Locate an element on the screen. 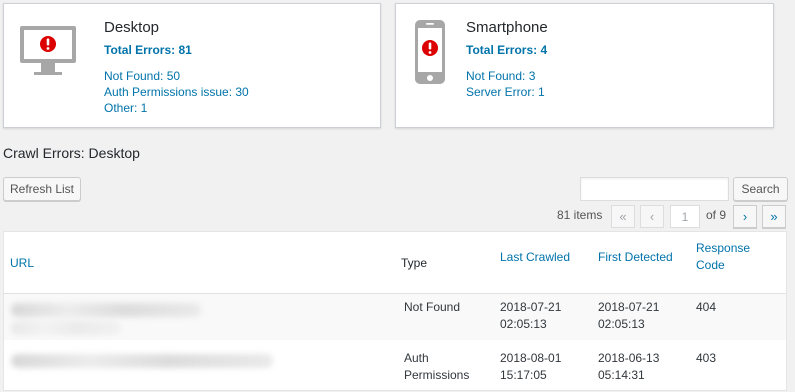  error-line-not-found: Not Found: 3 is located at coordinates (501, 76).